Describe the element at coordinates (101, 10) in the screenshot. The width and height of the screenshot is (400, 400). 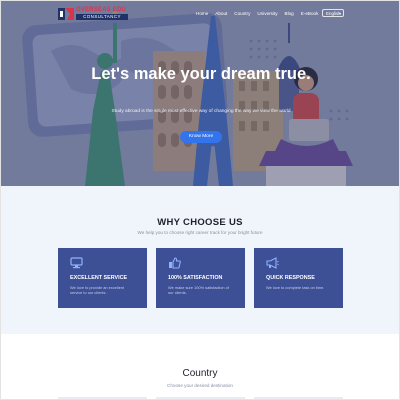
I see `brand-name: OVERSEAS EDU` at that location.